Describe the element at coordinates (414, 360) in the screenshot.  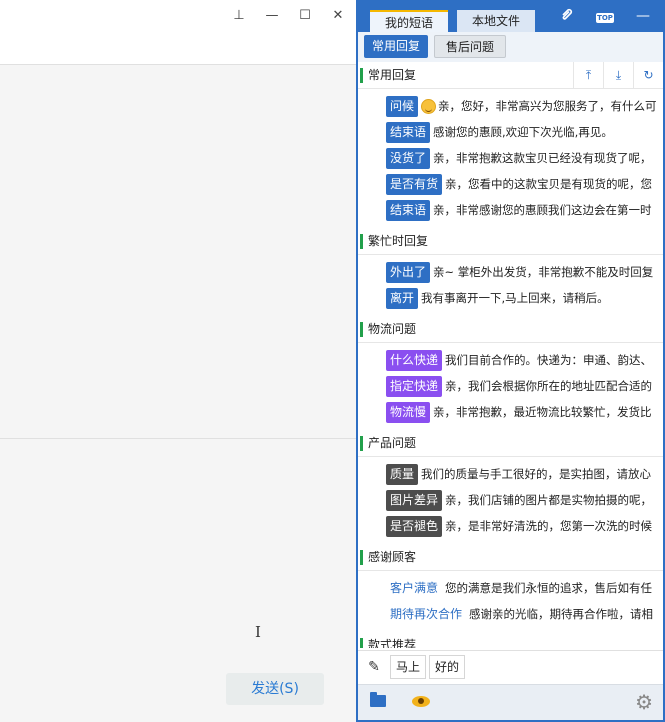
I see `phrase-tag: 什么快递` at that location.